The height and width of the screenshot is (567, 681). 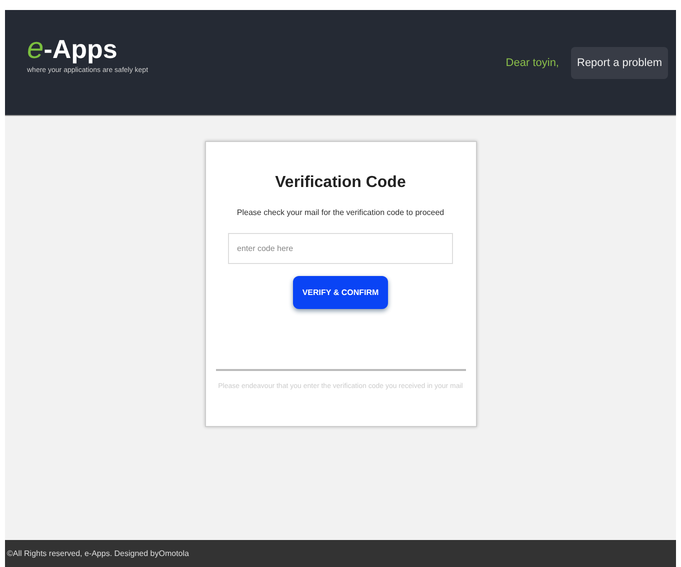 I want to click on app-logo: e-Apps, so click(x=72, y=49).